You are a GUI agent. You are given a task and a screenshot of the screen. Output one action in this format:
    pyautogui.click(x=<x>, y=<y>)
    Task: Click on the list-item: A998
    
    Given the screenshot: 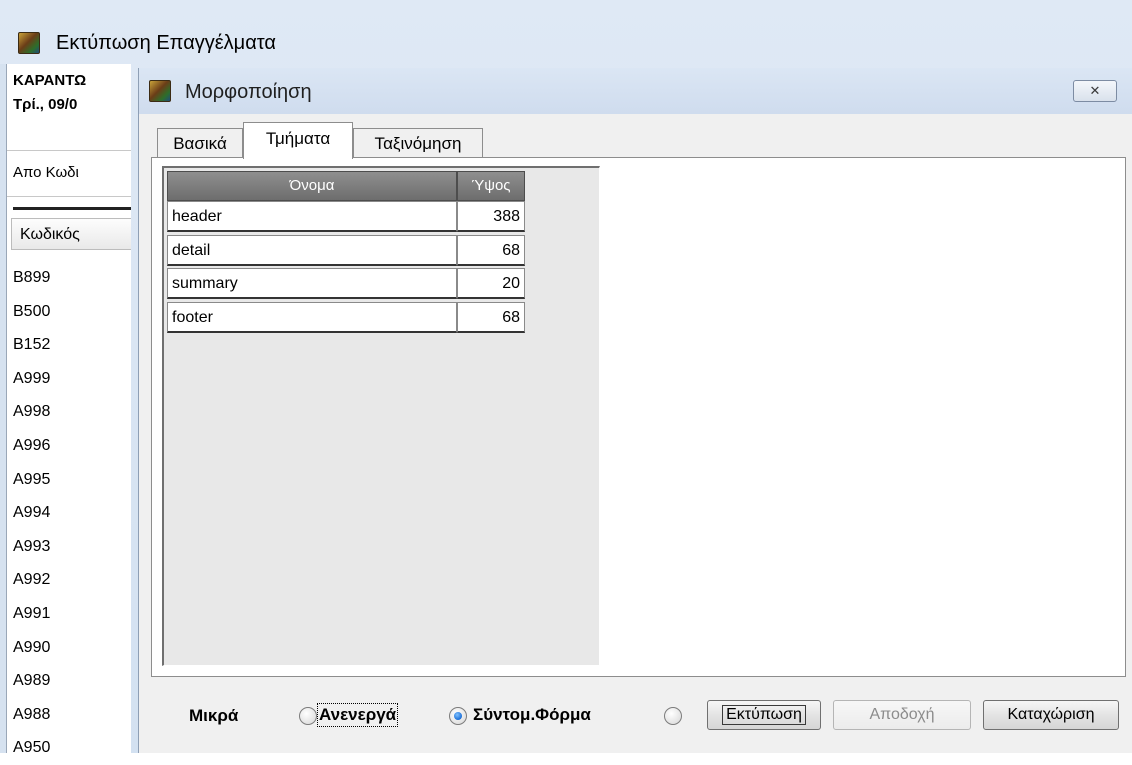 What is the action you would take?
    pyautogui.click(x=32, y=412)
    